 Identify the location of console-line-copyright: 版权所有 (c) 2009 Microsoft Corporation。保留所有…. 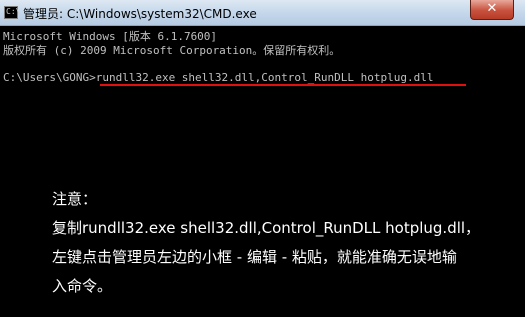
(172, 50).